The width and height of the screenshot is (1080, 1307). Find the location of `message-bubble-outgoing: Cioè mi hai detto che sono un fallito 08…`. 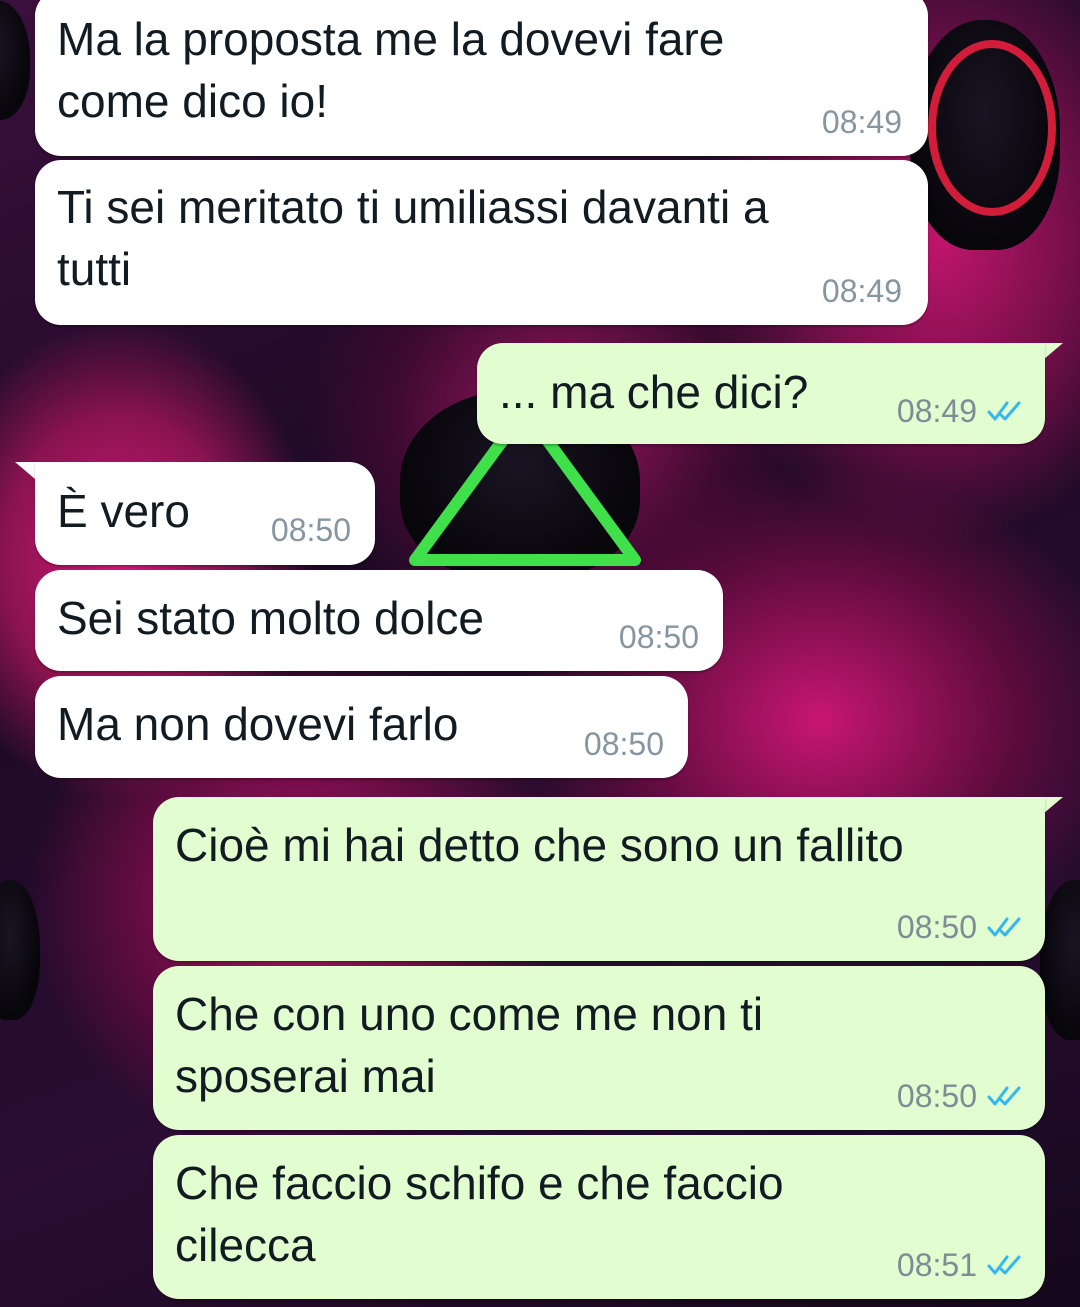

message-bubble-outgoing: Cioè mi hai detto che sono un fallito 08… is located at coordinates (599, 879).